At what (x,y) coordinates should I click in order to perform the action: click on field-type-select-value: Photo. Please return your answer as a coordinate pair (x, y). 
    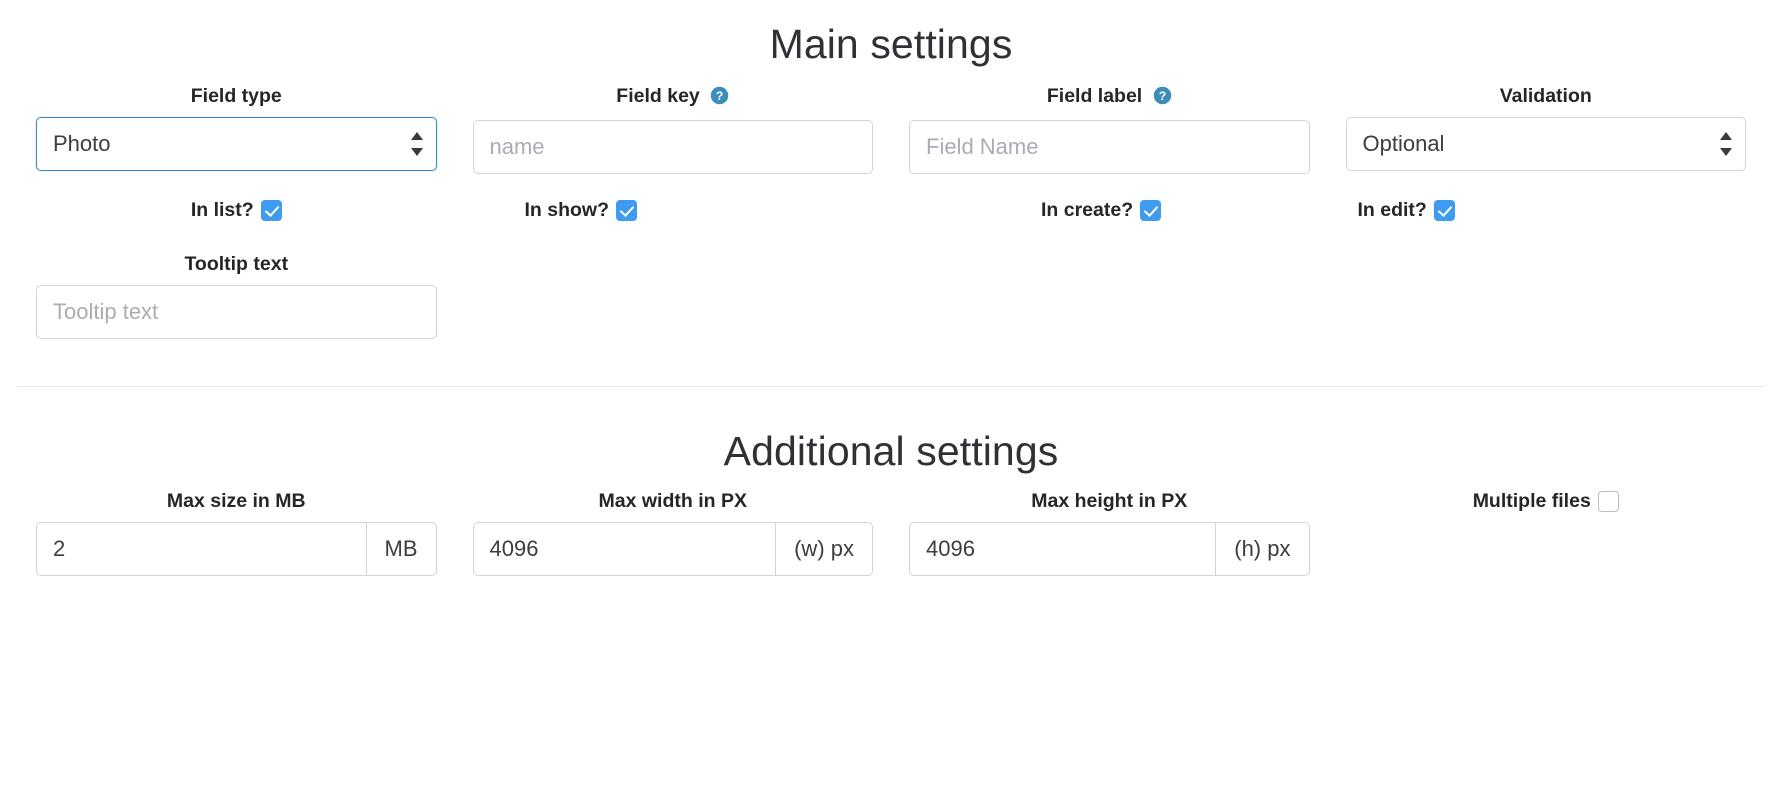
    Looking at the image, I should click on (82, 143).